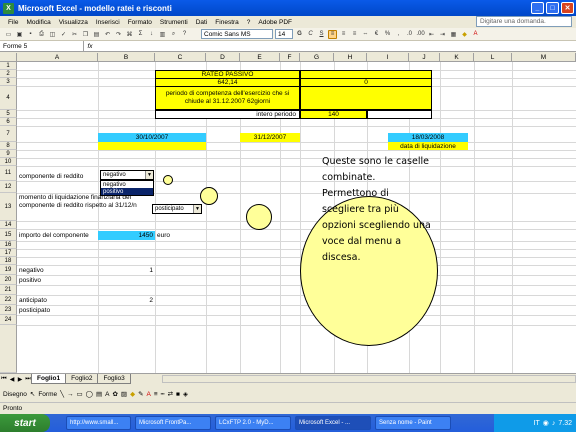 Image resolution: width=576 pixels, height=432 pixels. I want to click on line-style-icon: ≡, so click(156, 394).